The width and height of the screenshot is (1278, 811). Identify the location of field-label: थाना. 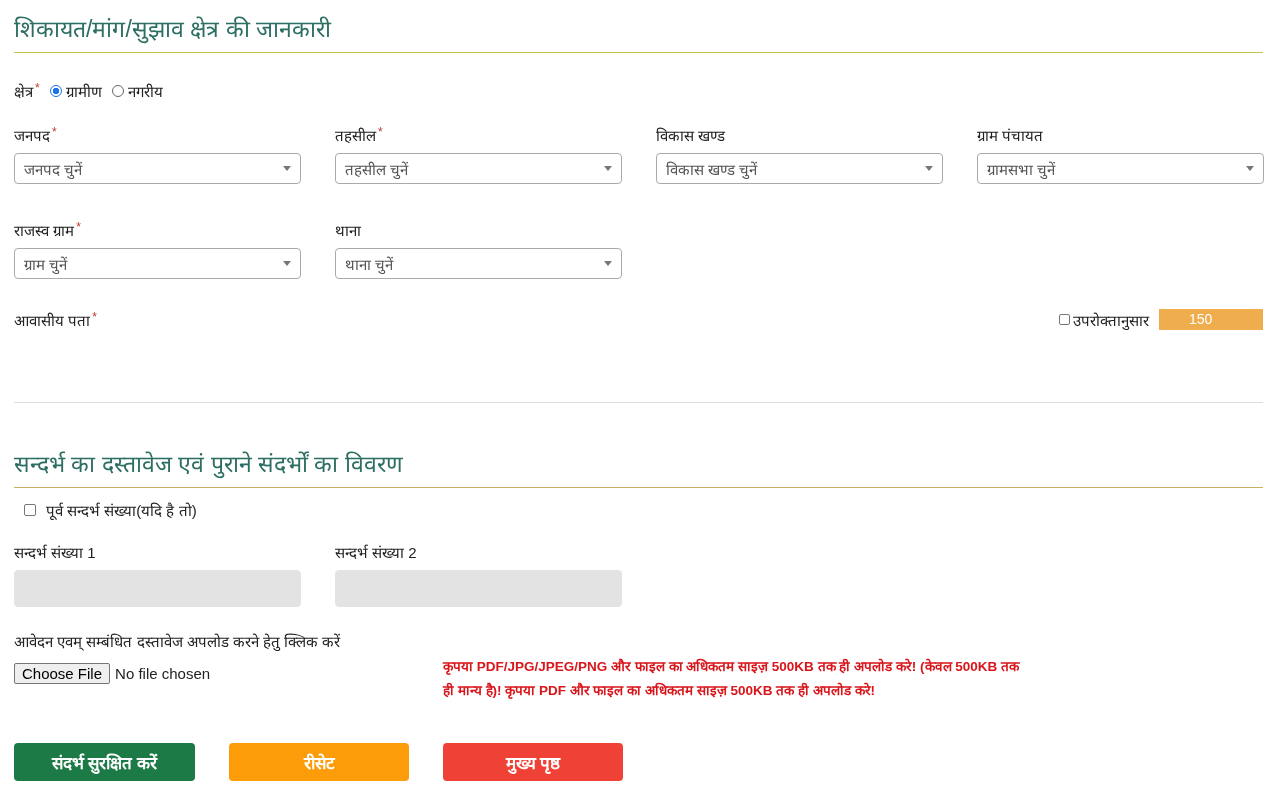
(348, 230).